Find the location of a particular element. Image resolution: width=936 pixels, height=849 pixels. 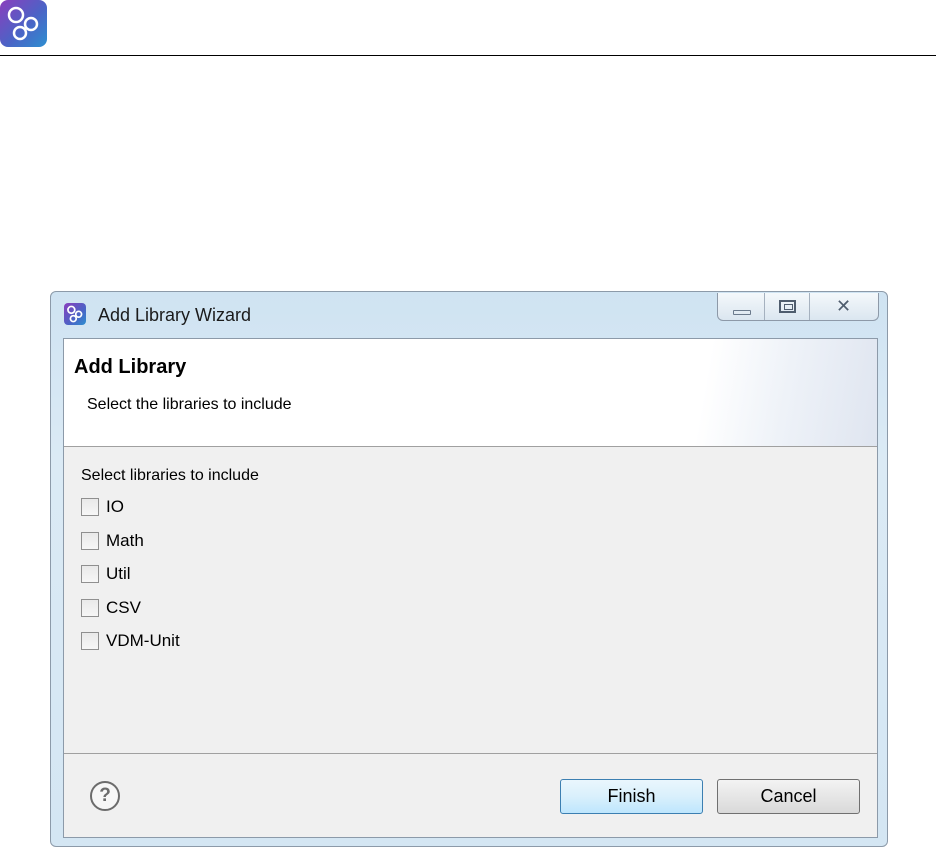

app-logo-icon is located at coordinates (23, 23).